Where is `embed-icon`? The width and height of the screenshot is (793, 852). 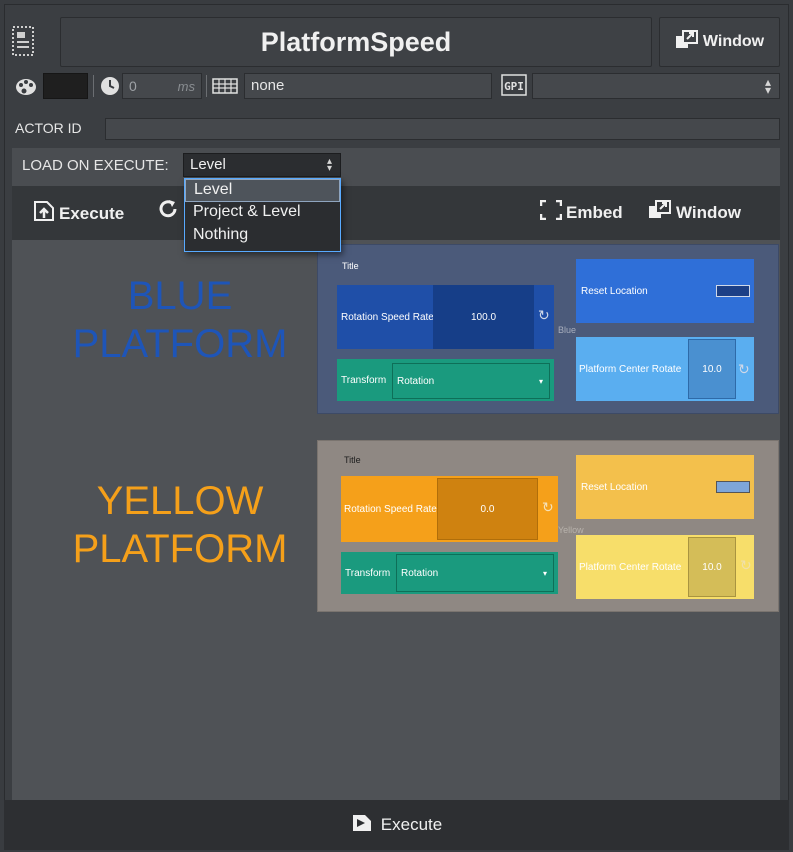 embed-icon is located at coordinates (551, 212).